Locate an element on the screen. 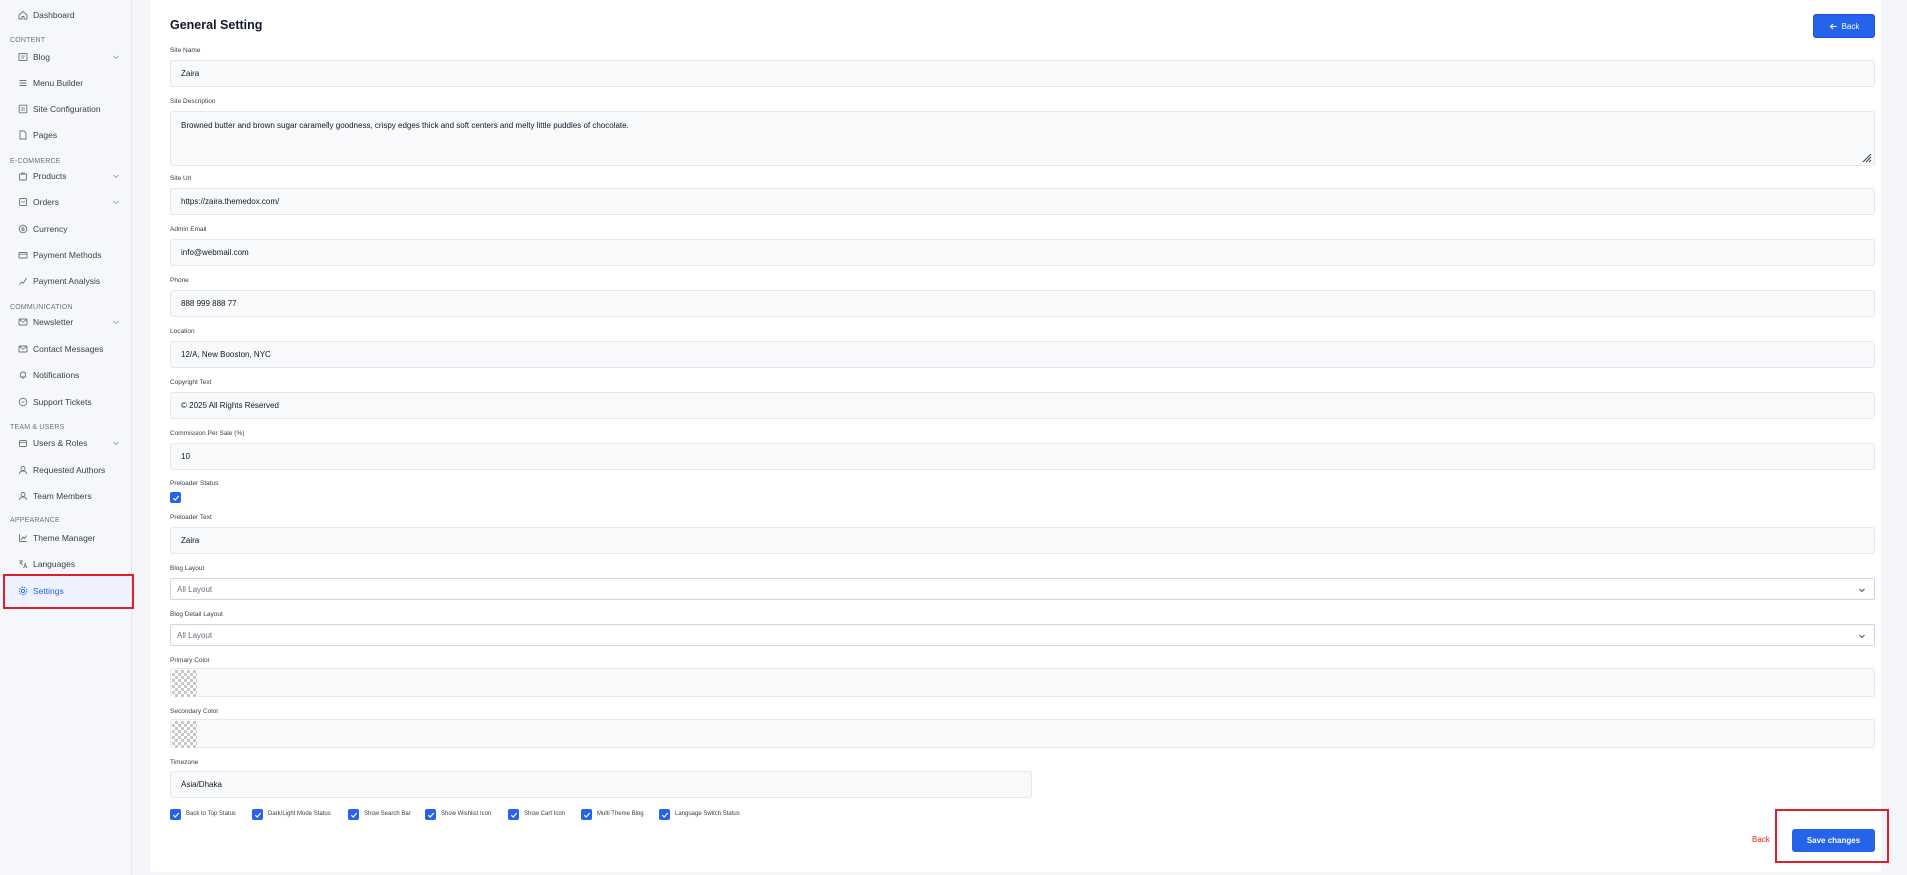  sidebar-item-label: Newsletter is located at coordinates (53, 322).